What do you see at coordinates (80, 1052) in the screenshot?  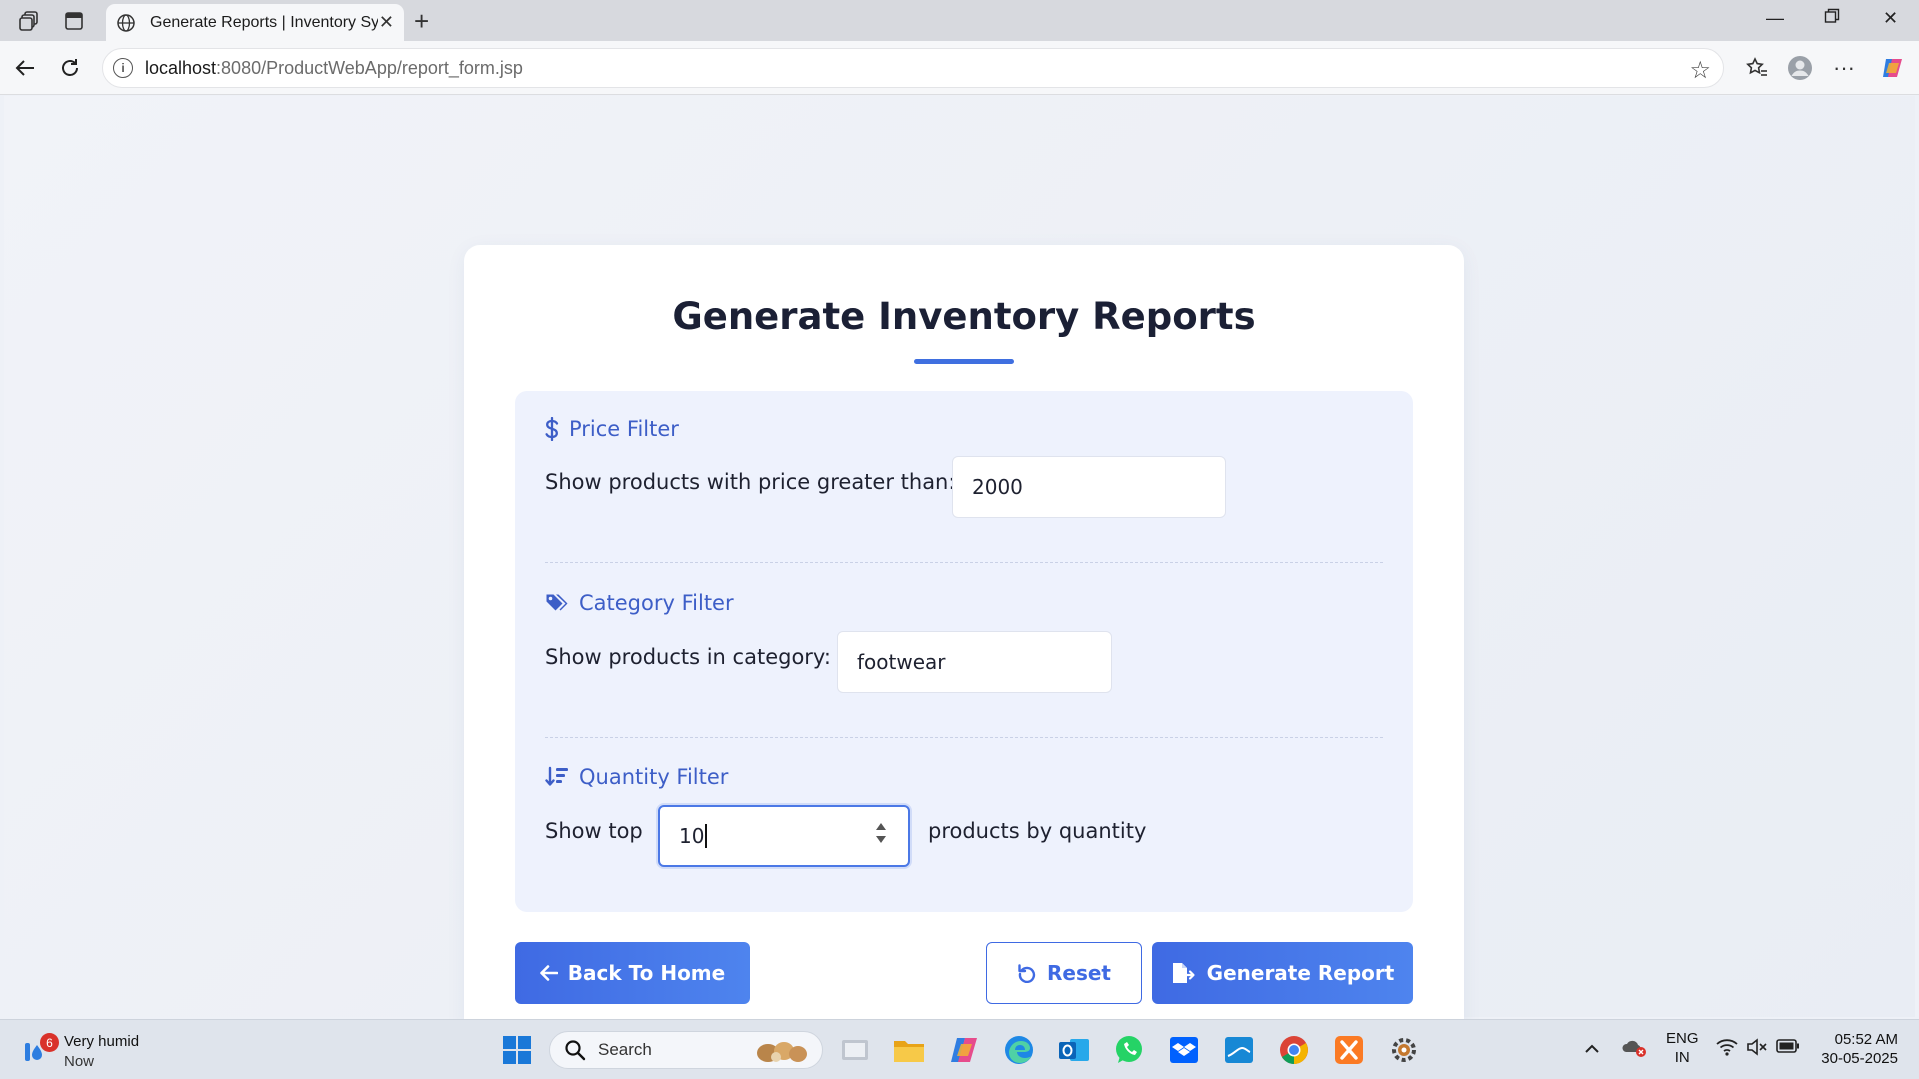 I see `weather-widget: 6 Very humid Now` at bounding box center [80, 1052].